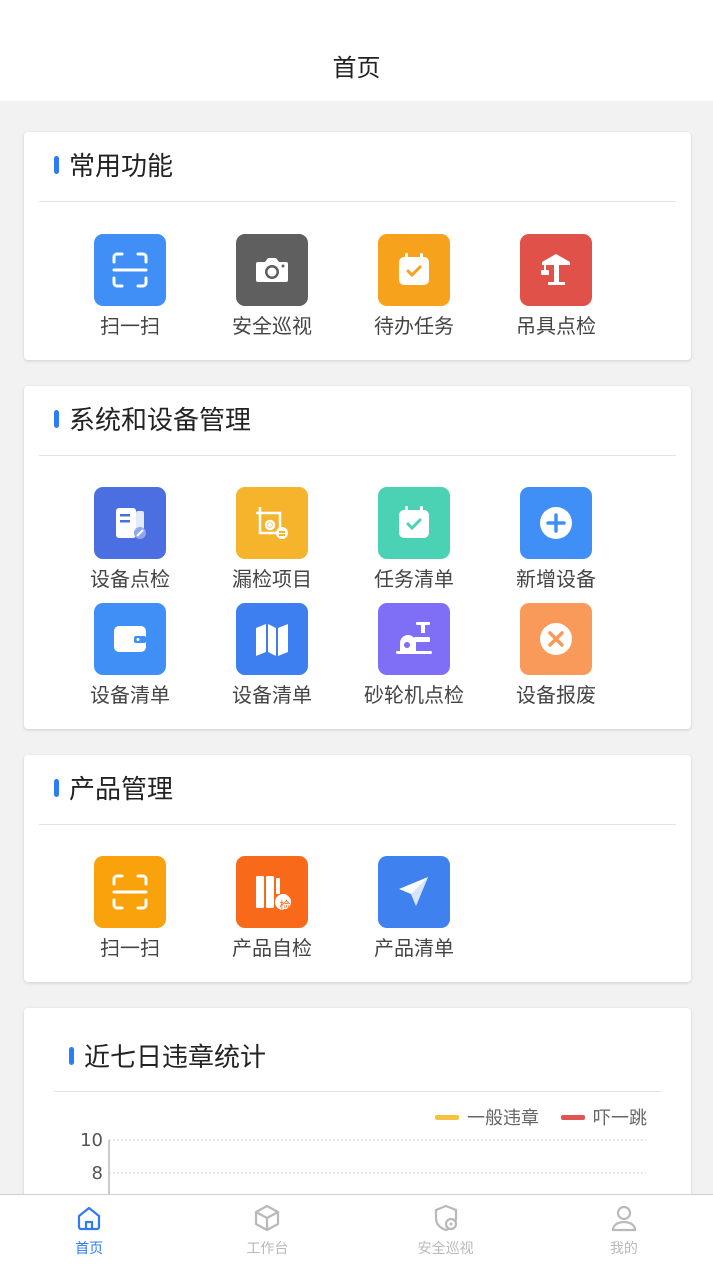 The image size is (713, 1266). What do you see at coordinates (356, 68) in the screenshot?
I see `page-title: 首页` at bounding box center [356, 68].